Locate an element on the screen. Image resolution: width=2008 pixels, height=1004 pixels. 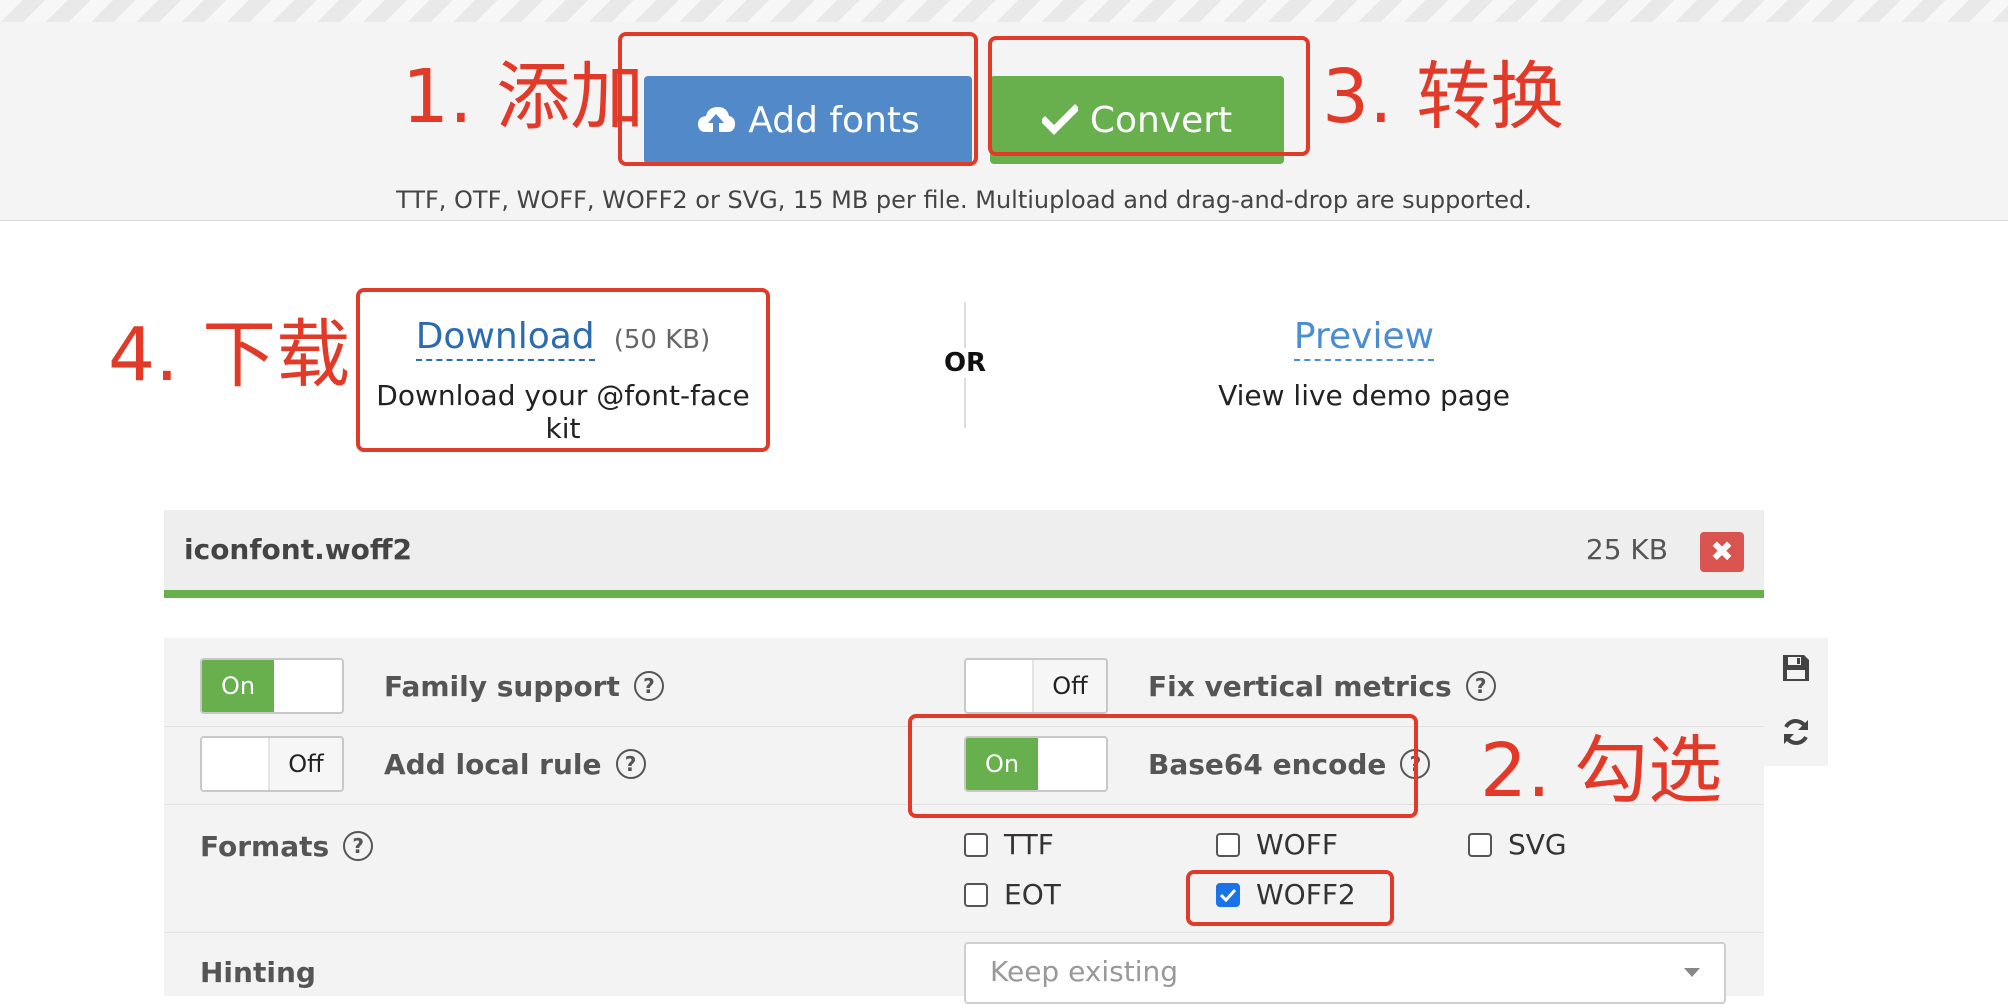
format-checkbox-ttf: TTF is located at coordinates (1009, 844).